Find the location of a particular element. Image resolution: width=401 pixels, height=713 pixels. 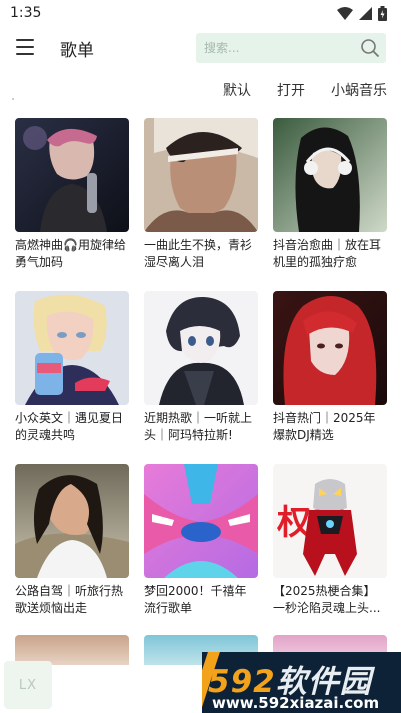

playlist-card: 抖音治愈曲｜放在耳机里的孤独疗愈 is located at coordinates (330, 204).